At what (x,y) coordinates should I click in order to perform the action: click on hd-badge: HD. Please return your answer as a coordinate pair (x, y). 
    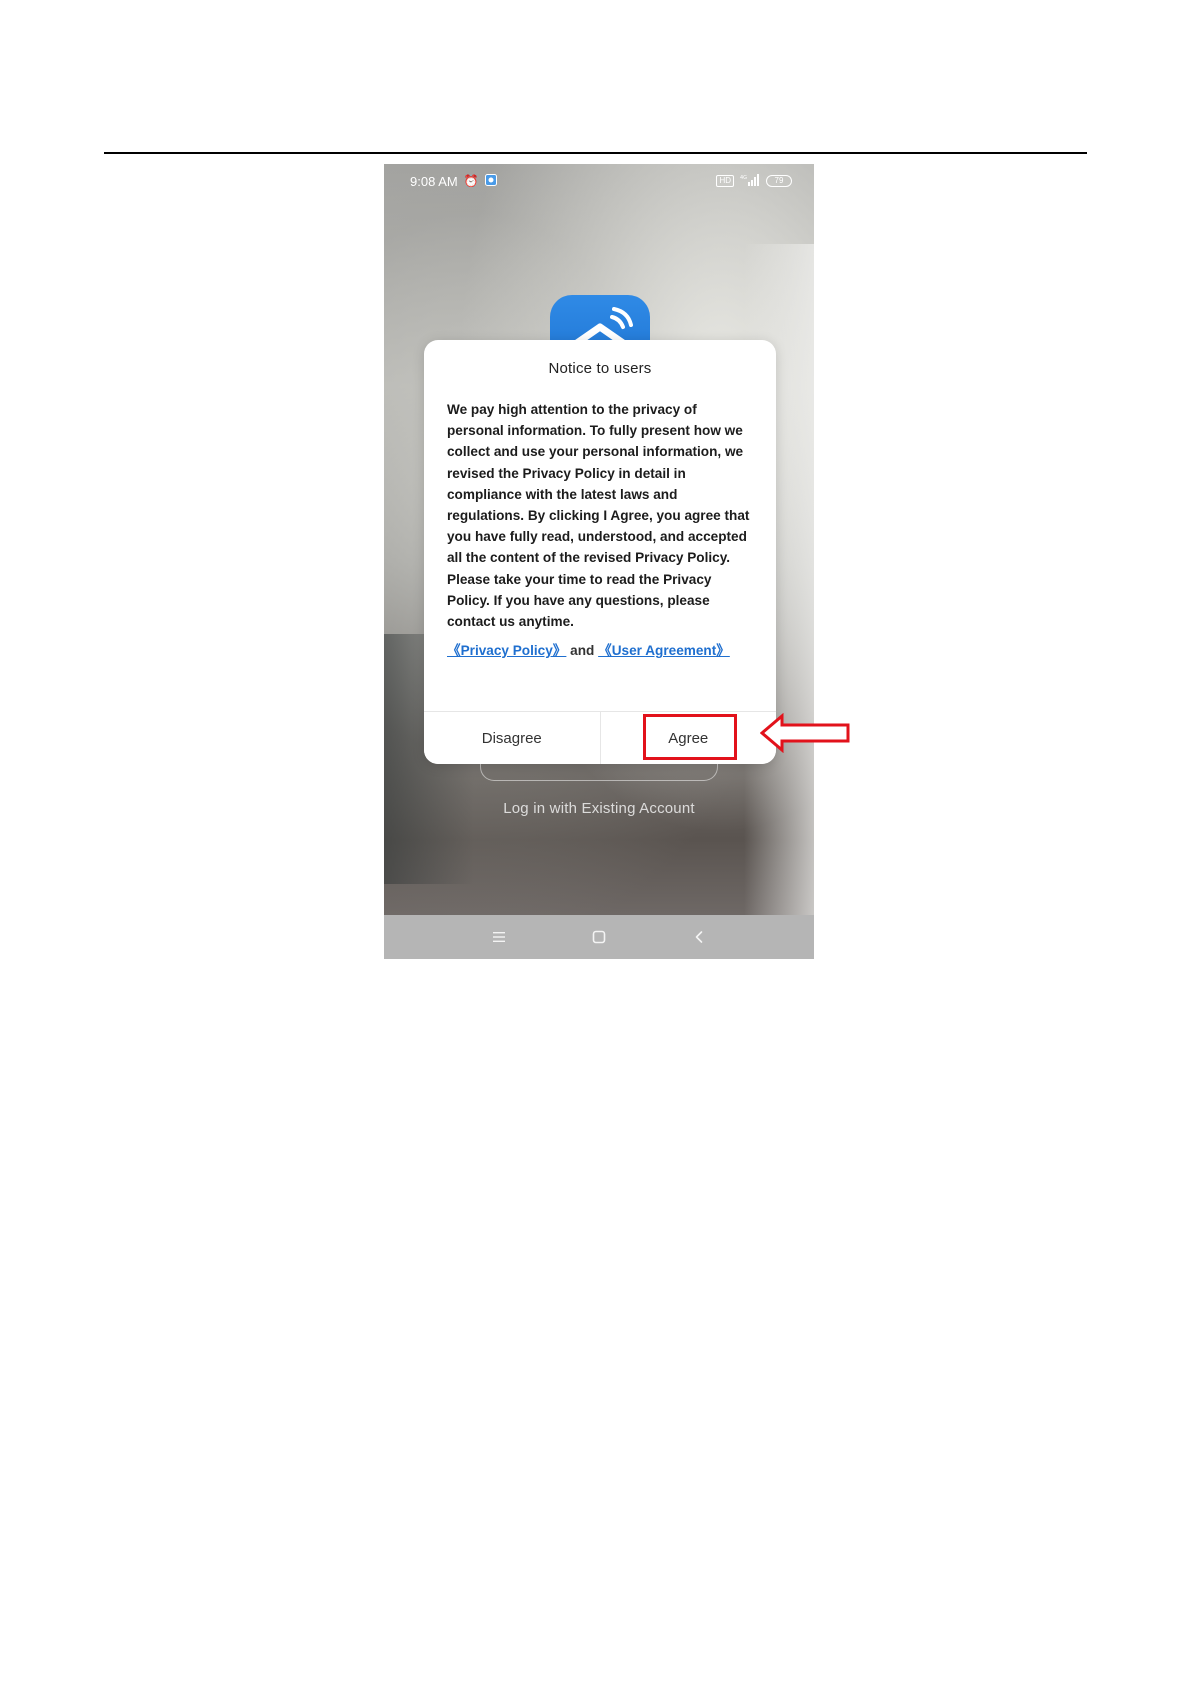
    Looking at the image, I should click on (725, 181).